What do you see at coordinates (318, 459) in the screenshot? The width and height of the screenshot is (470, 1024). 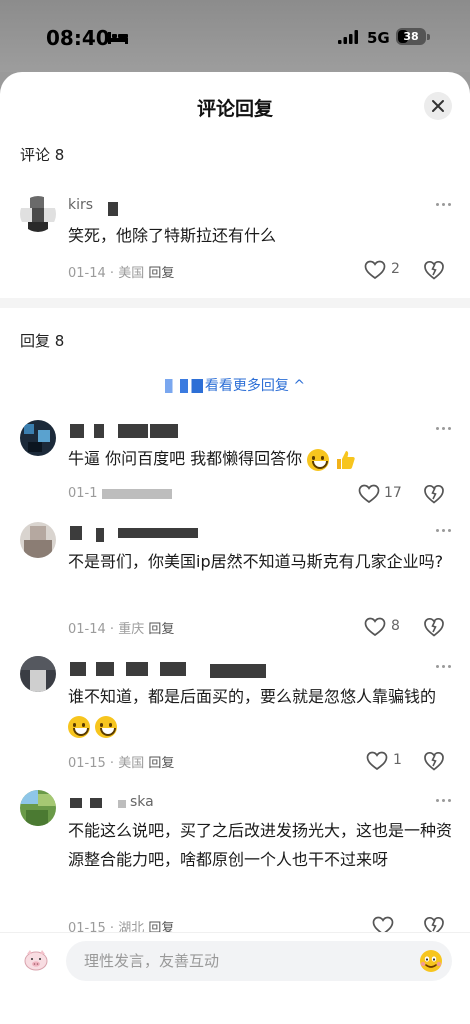 I see `laughing-crying-emoji-icon` at bounding box center [318, 459].